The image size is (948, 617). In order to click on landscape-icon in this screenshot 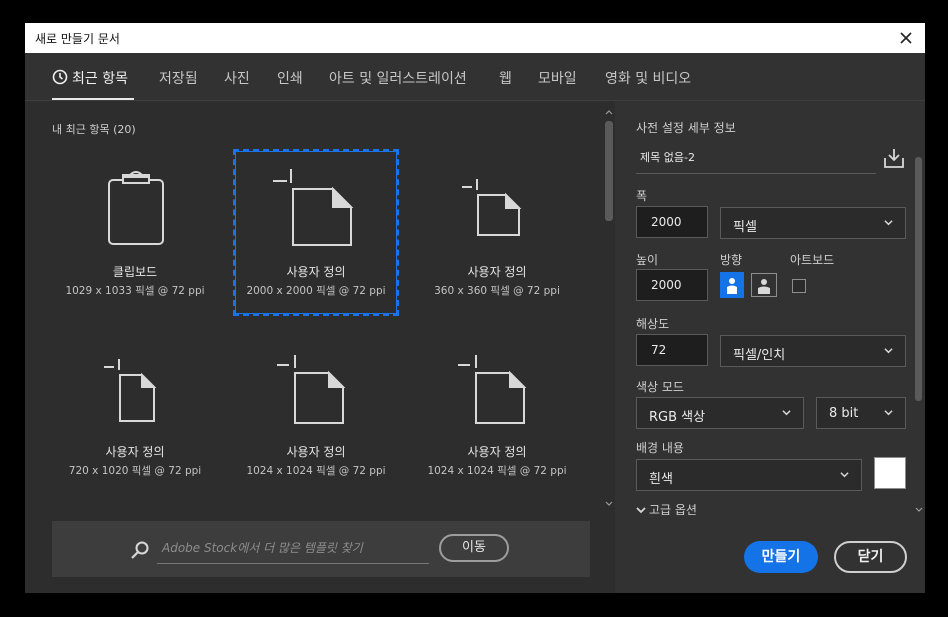, I will do `click(764, 286)`.